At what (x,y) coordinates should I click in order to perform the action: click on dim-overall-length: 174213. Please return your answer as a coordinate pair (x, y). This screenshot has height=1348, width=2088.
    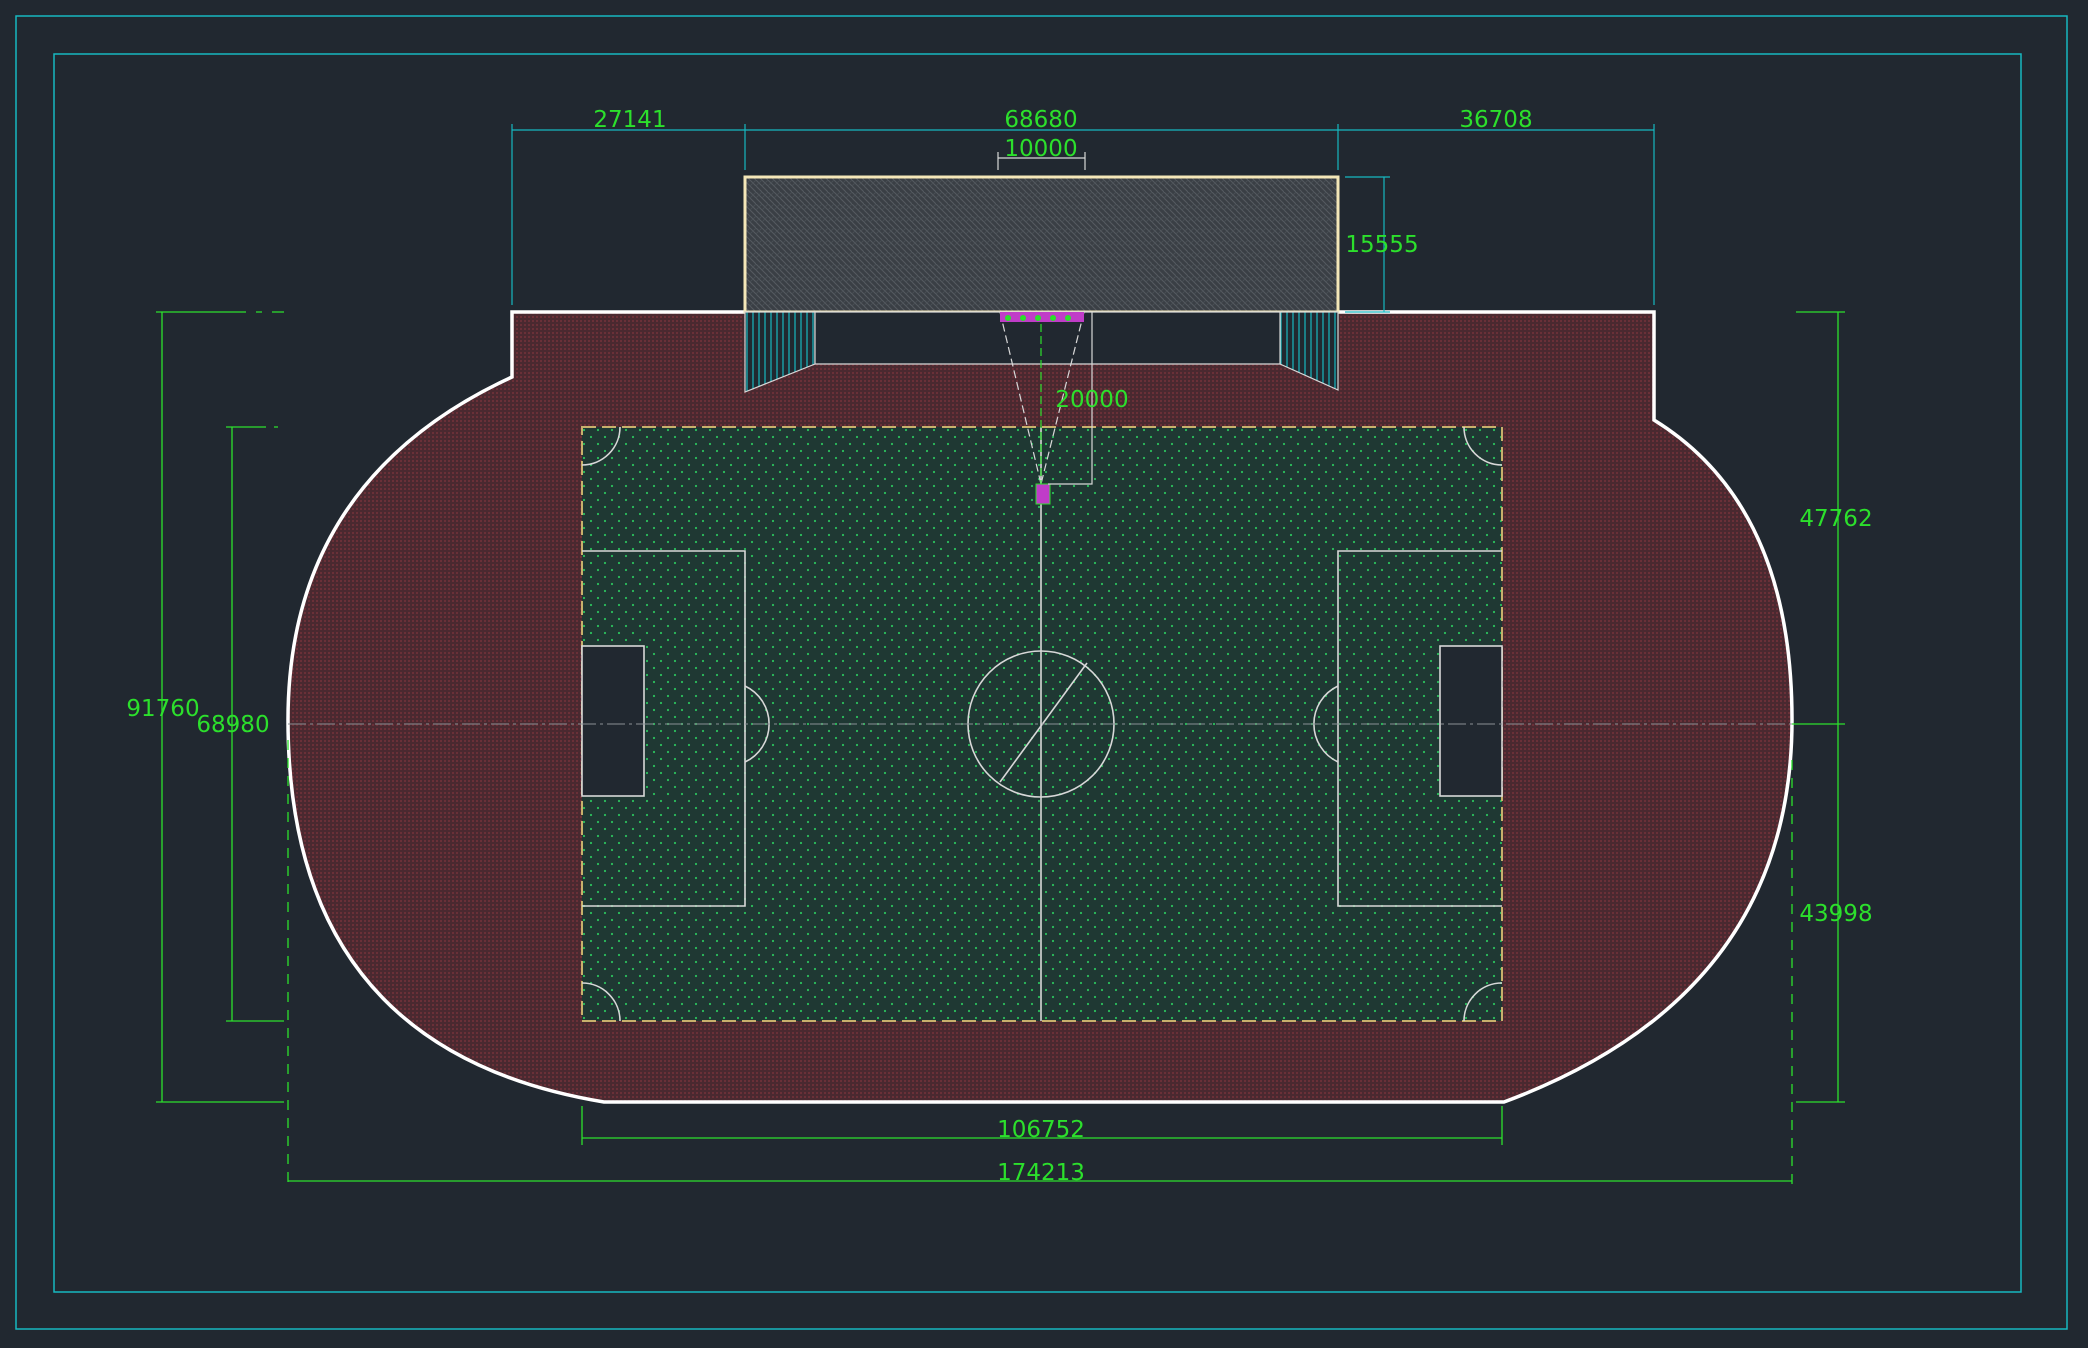
    Looking at the image, I should click on (1041, 1173).